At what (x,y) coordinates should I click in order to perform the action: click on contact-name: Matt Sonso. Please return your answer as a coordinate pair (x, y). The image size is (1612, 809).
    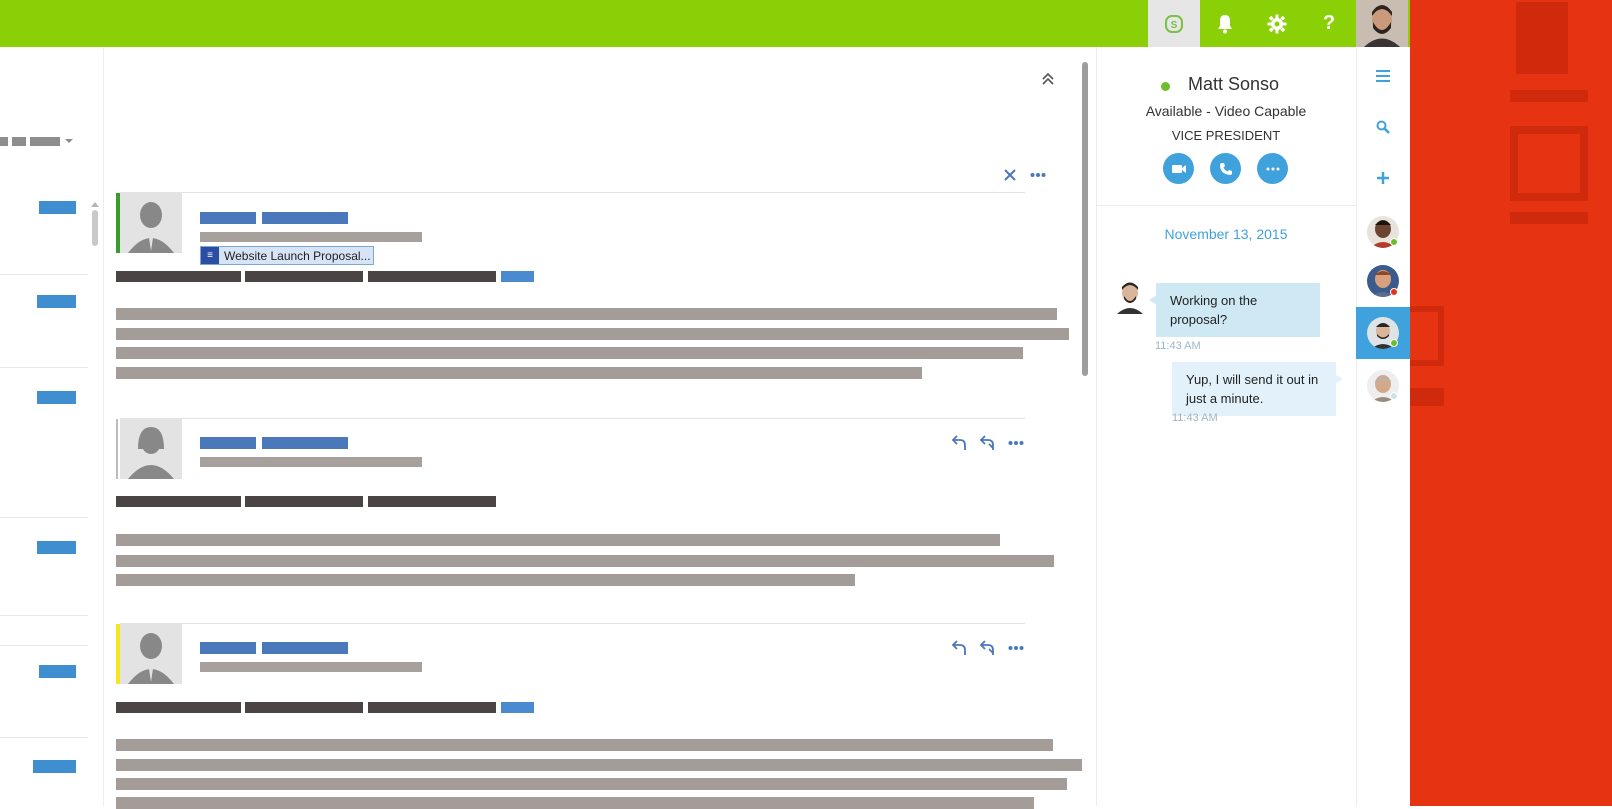
    Looking at the image, I should click on (1234, 84).